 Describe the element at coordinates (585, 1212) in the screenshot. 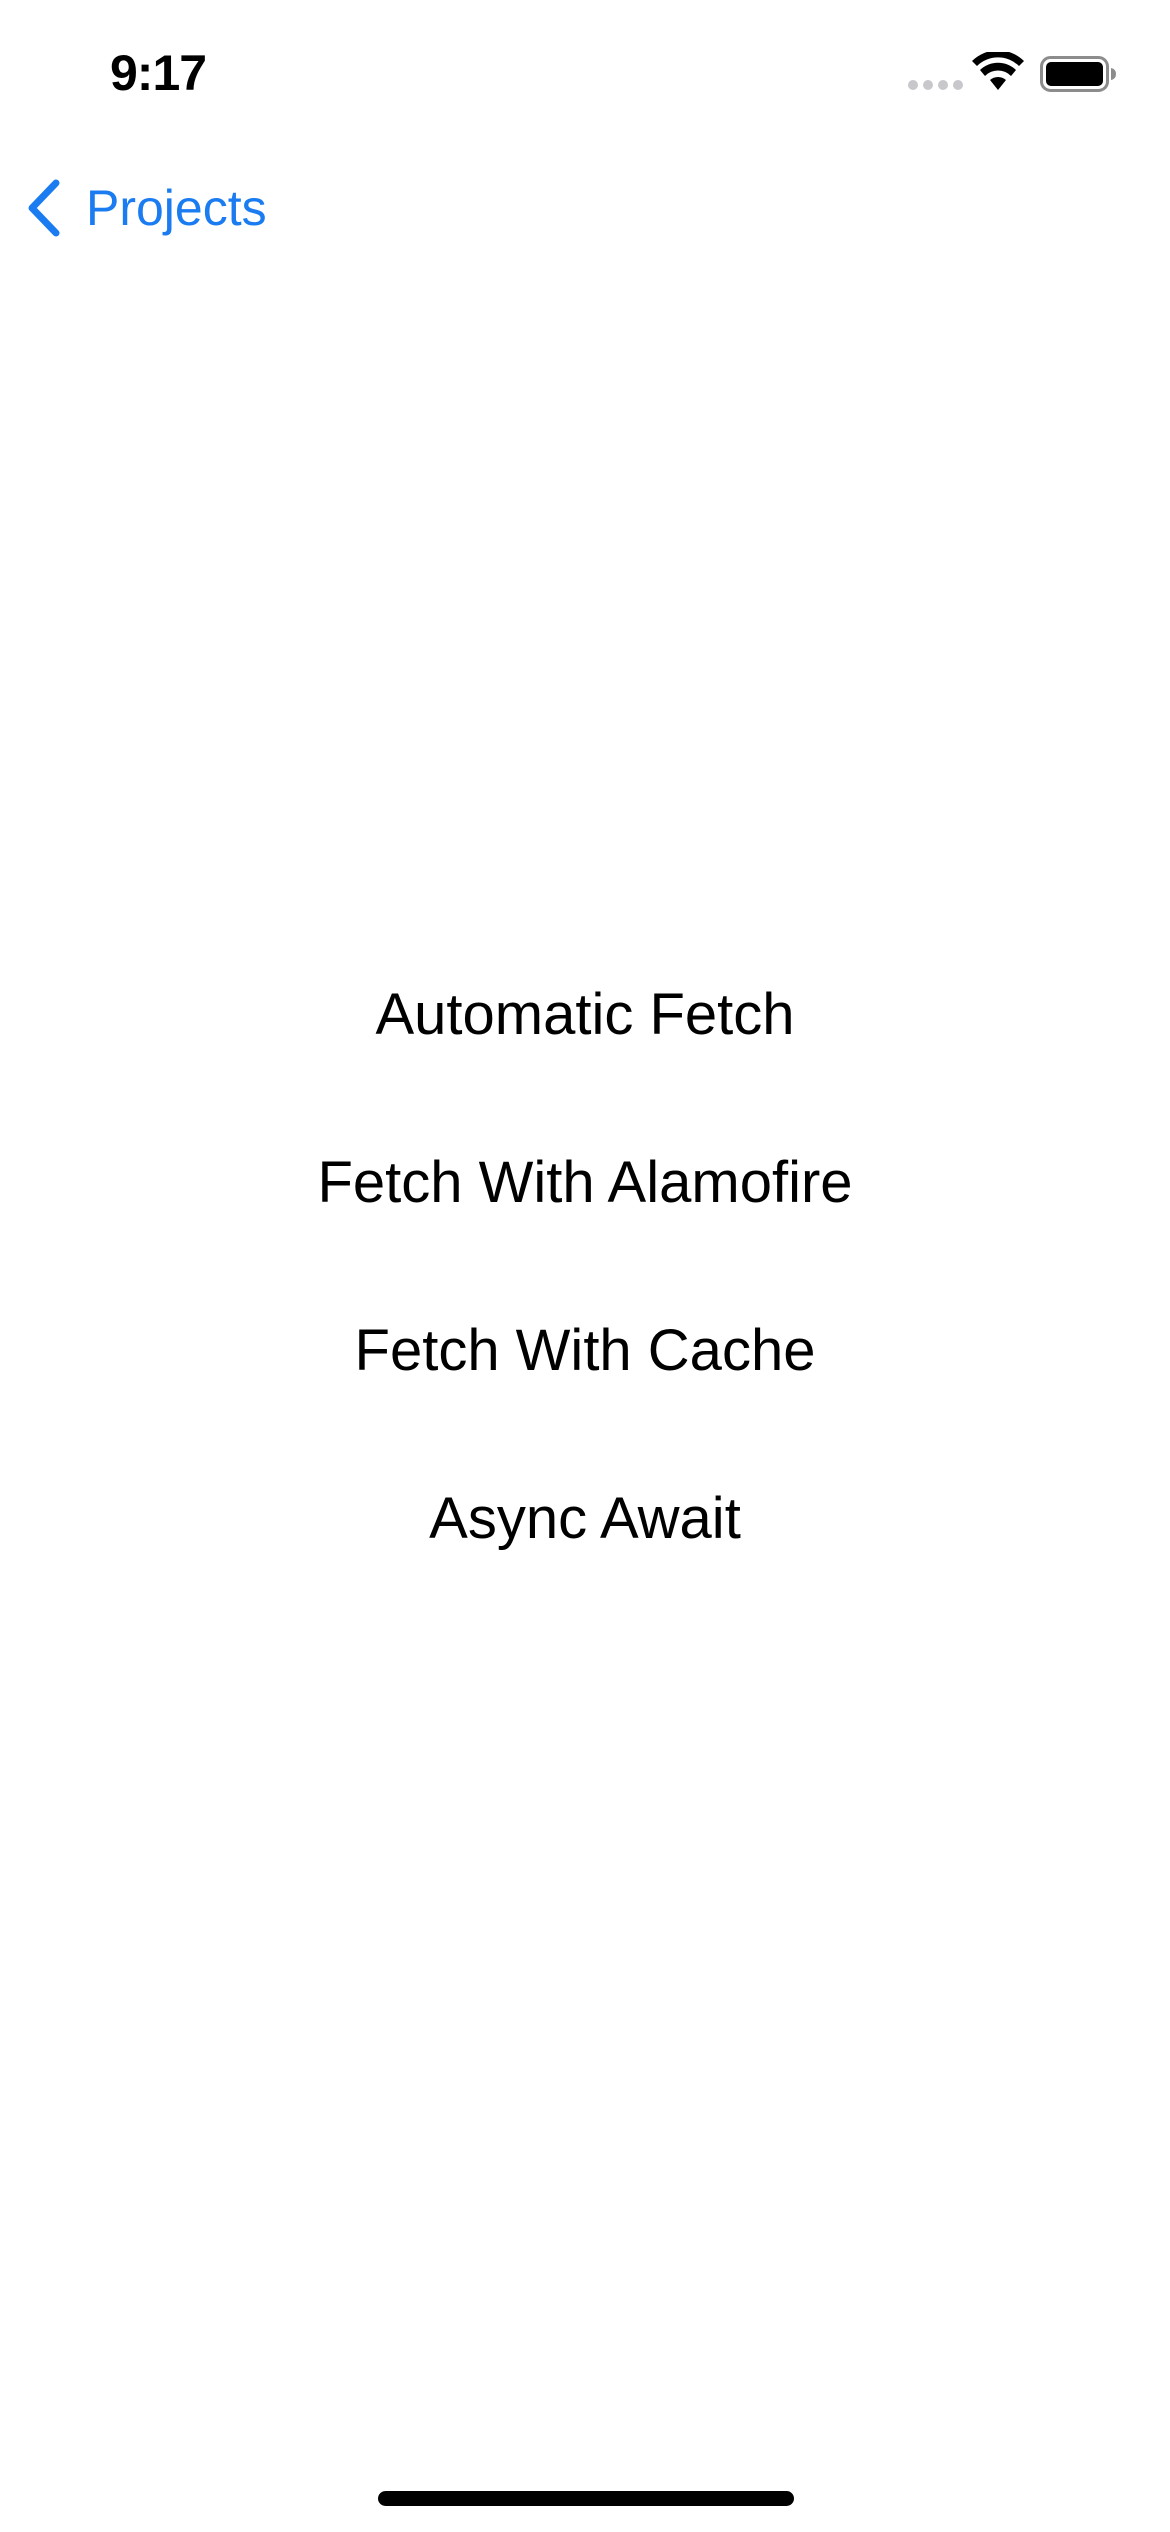

I see `fetch-with-alamofire-button: Fetch With Alamofire` at that location.